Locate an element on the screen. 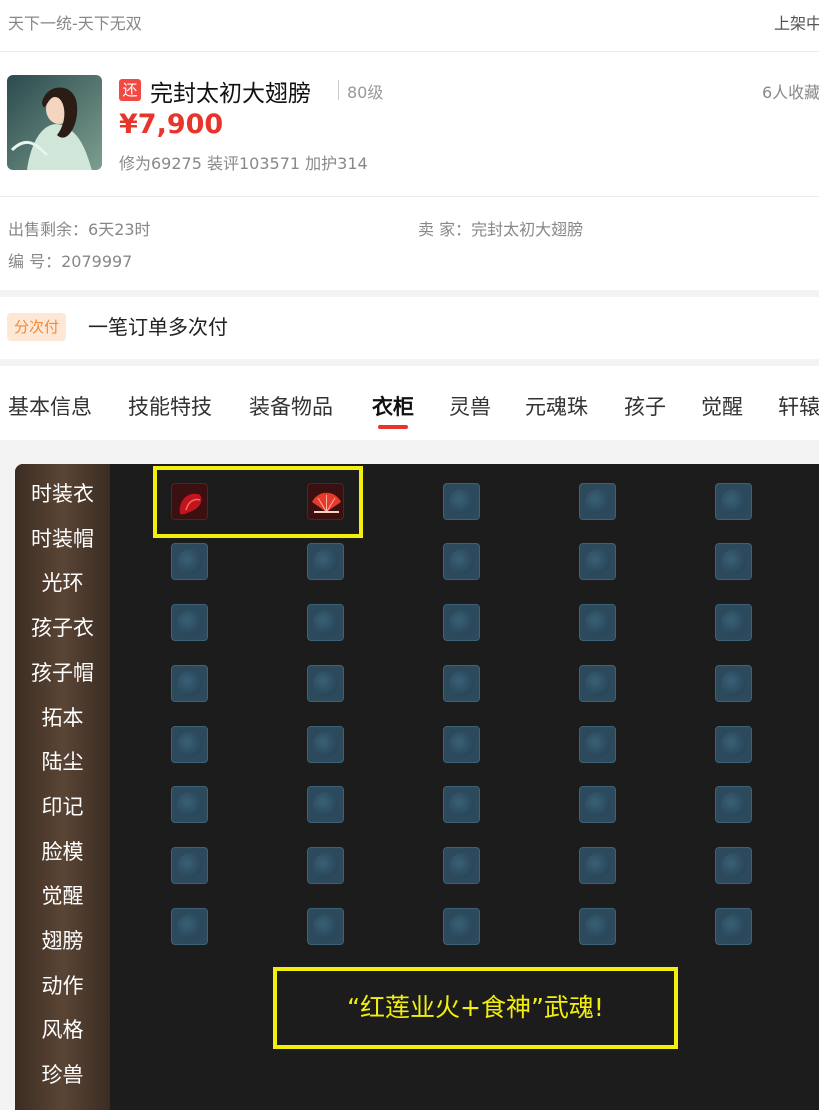 Image resolution: width=819 pixels, height=1110 pixels. favorites-count: 6人收藏 is located at coordinates (790, 91).